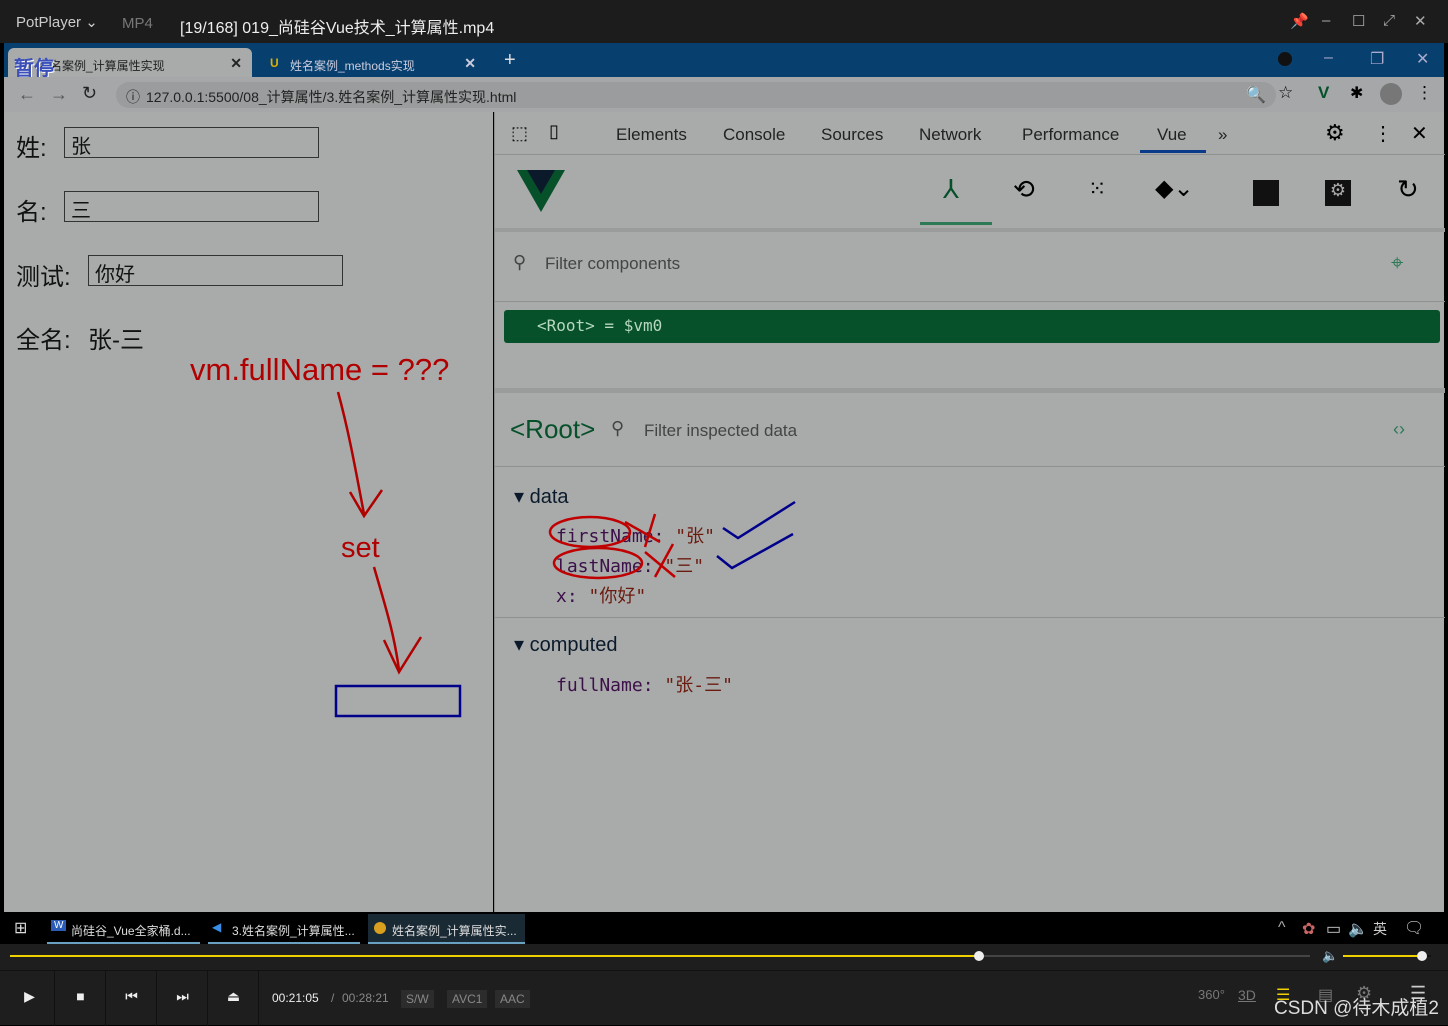 This screenshot has height=1026, width=1448. I want to click on timeline-icon: ⟲, so click(1024, 189).